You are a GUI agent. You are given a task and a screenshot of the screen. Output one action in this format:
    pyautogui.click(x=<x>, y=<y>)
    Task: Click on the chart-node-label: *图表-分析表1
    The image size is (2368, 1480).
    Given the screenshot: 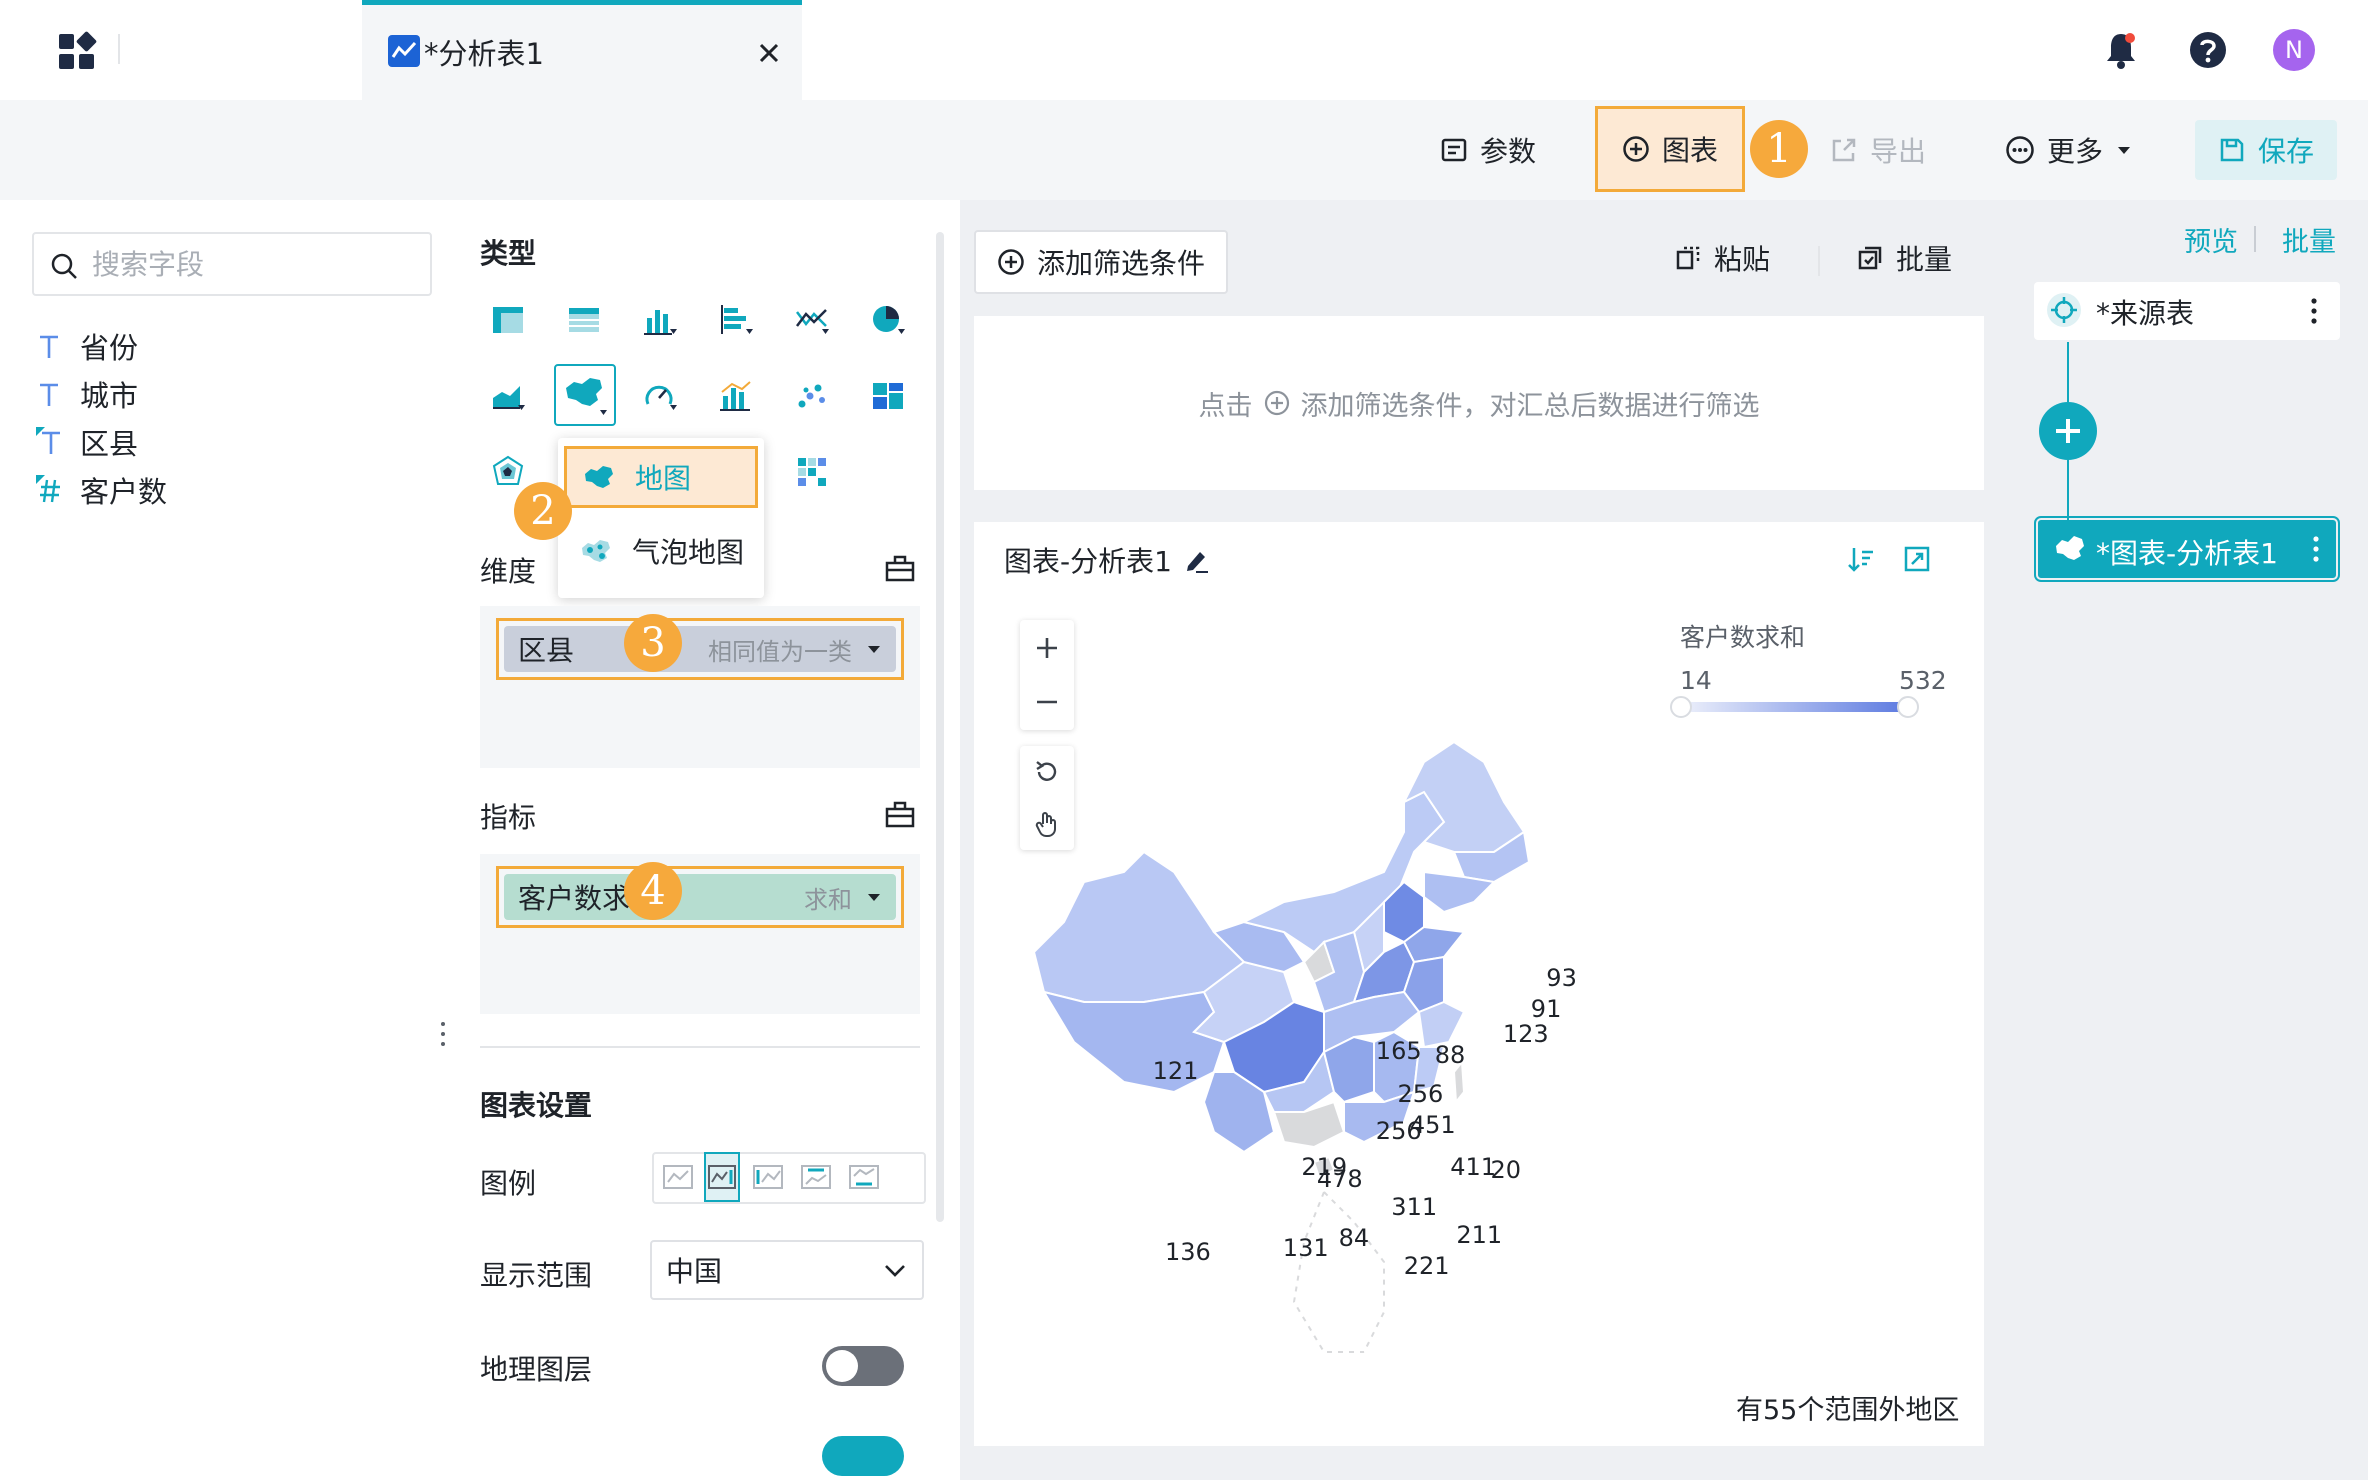 What is the action you would take?
    pyautogui.click(x=2187, y=553)
    